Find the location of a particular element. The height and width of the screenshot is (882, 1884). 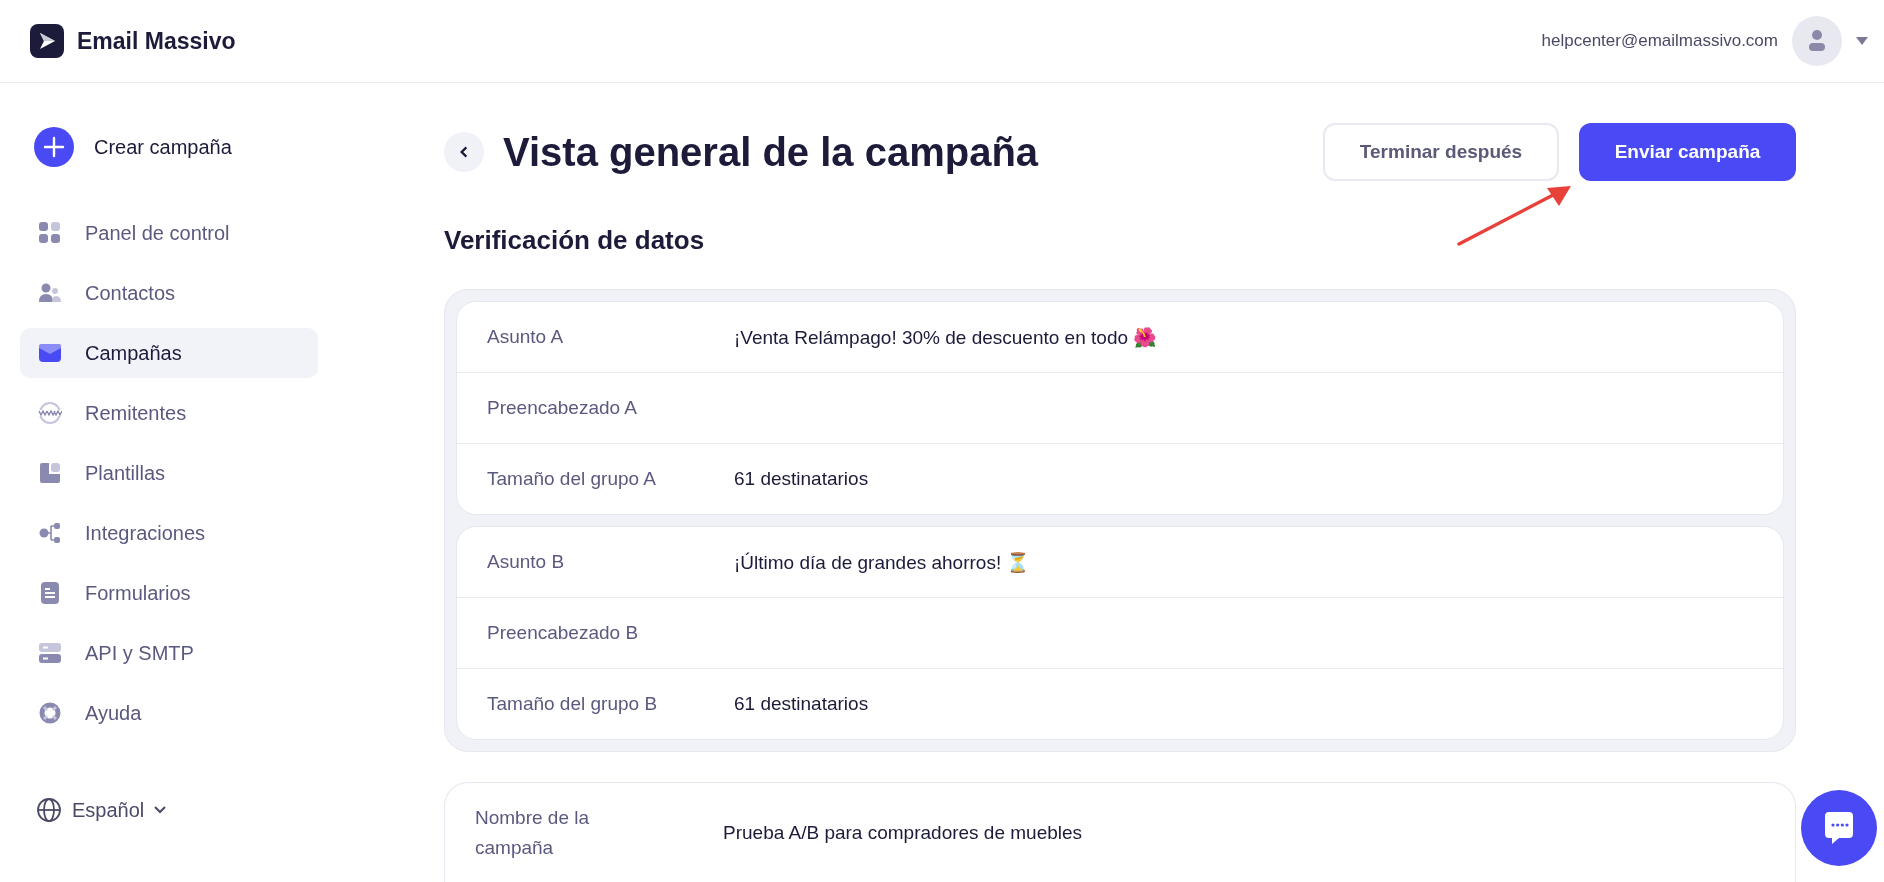

document-icon is located at coordinates (50, 593).